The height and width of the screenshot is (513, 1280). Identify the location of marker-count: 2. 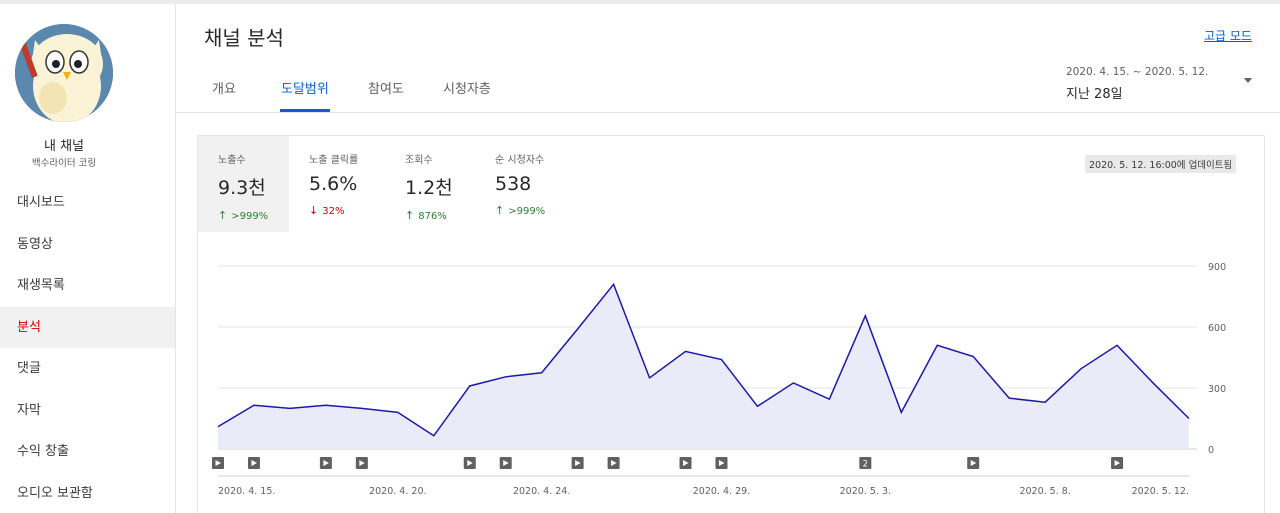
(865, 465).